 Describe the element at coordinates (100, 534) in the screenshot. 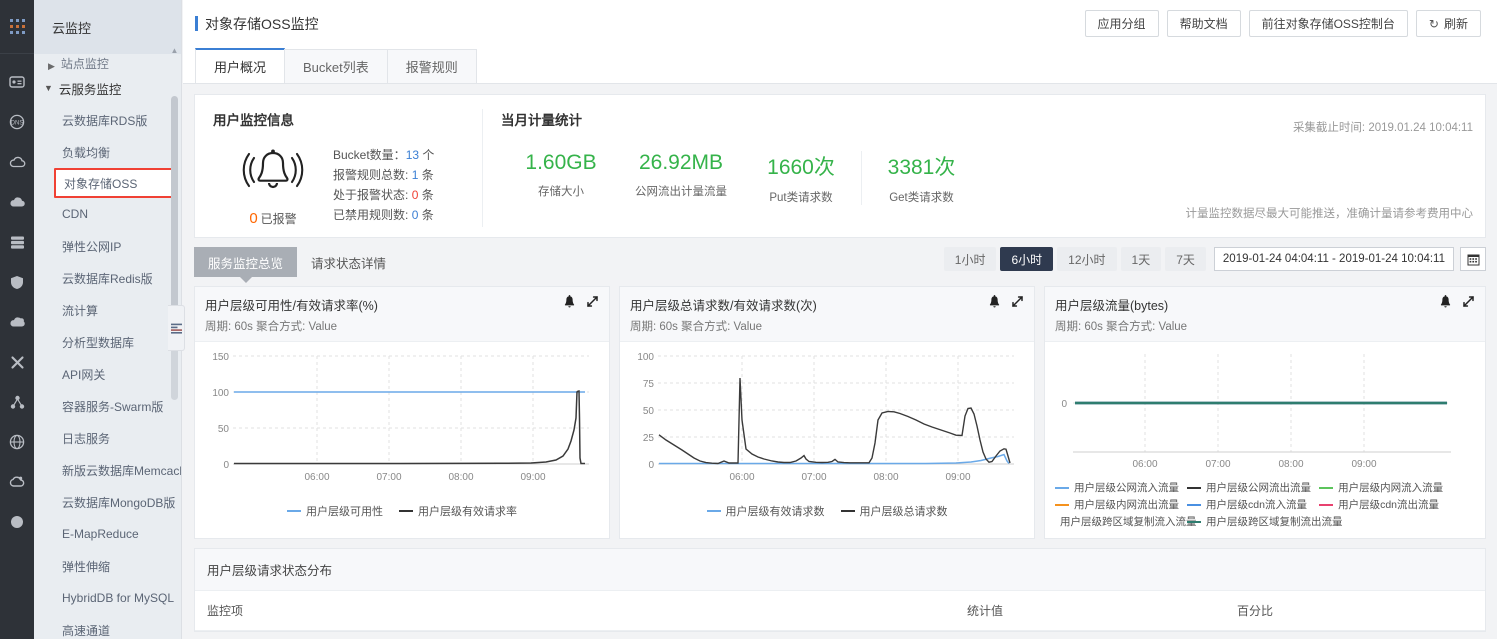

I see `sidebar-item-label: E-MapReduce` at that location.